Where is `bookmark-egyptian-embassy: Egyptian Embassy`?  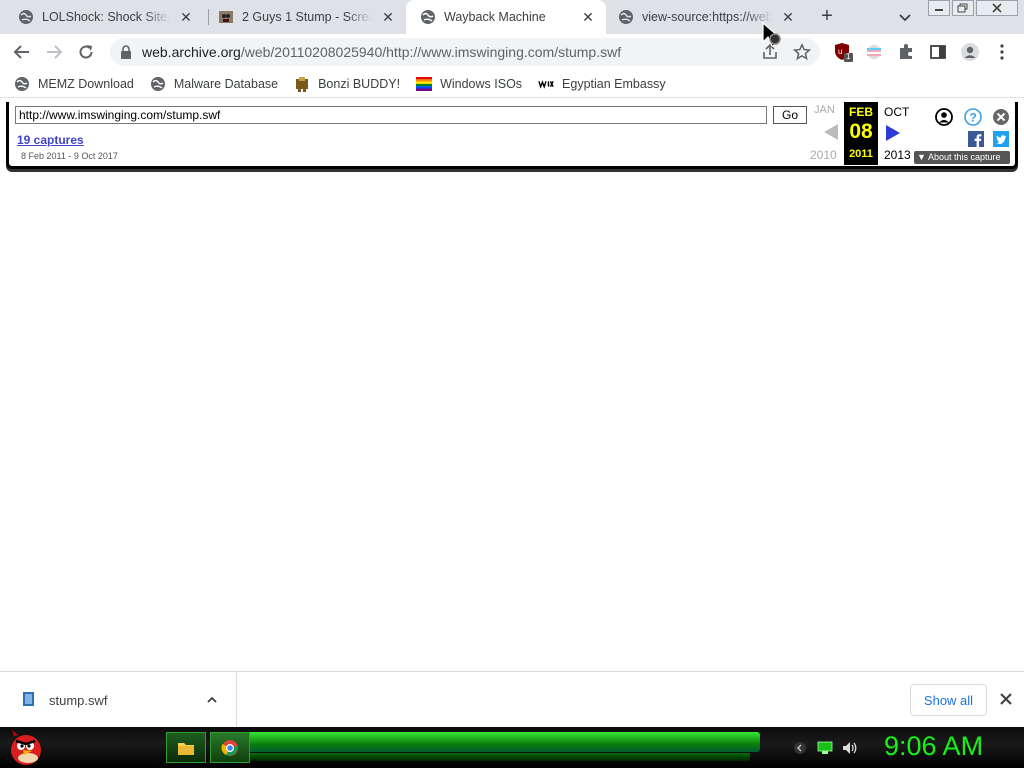 bookmark-egyptian-embassy: Egyptian Embassy is located at coordinates (602, 84).